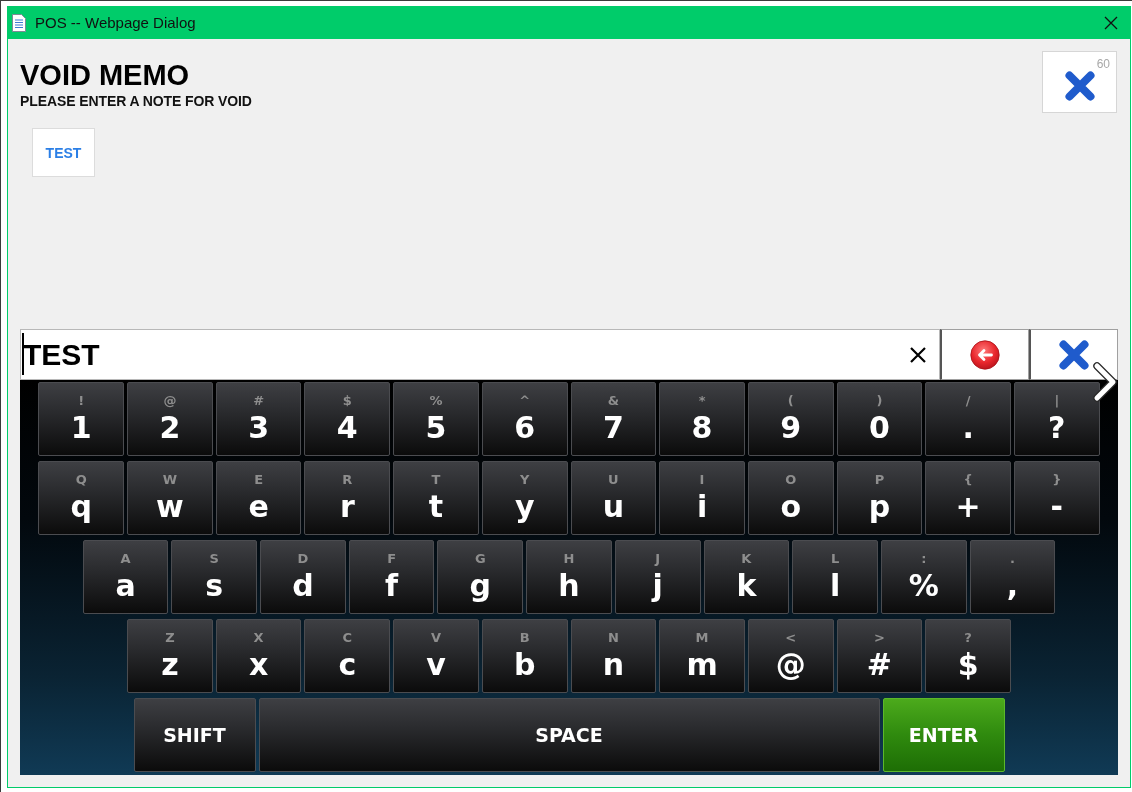  What do you see at coordinates (19, 22) in the screenshot?
I see `document-icon` at bounding box center [19, 22].